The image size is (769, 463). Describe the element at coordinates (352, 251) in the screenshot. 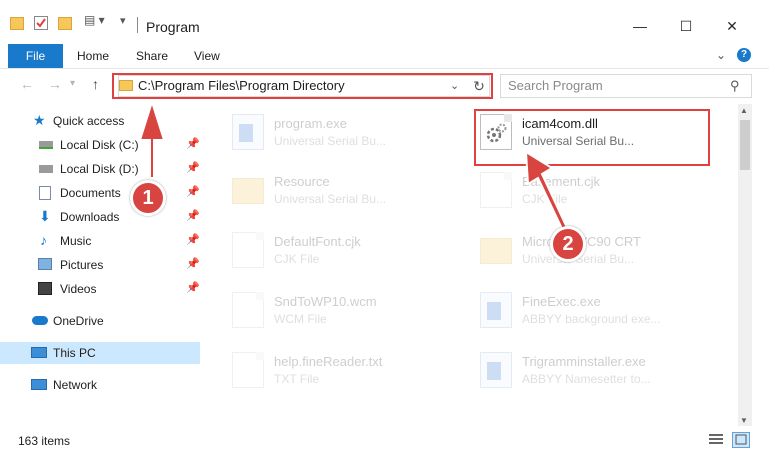

I see `list-item: DefaultFont.cjk CJK File` at that location.